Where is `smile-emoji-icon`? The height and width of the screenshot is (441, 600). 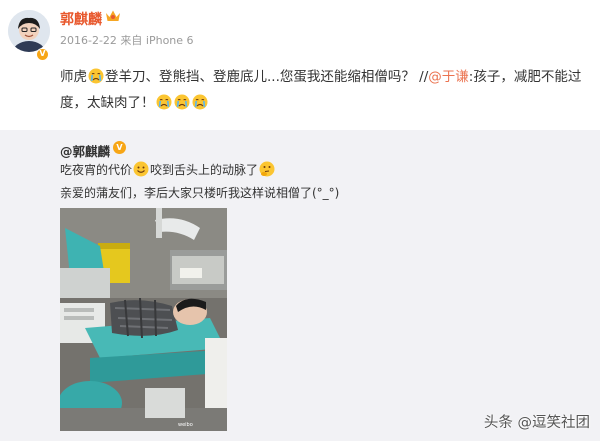 smile-emoji-icon is located at coordinates (141, 169).